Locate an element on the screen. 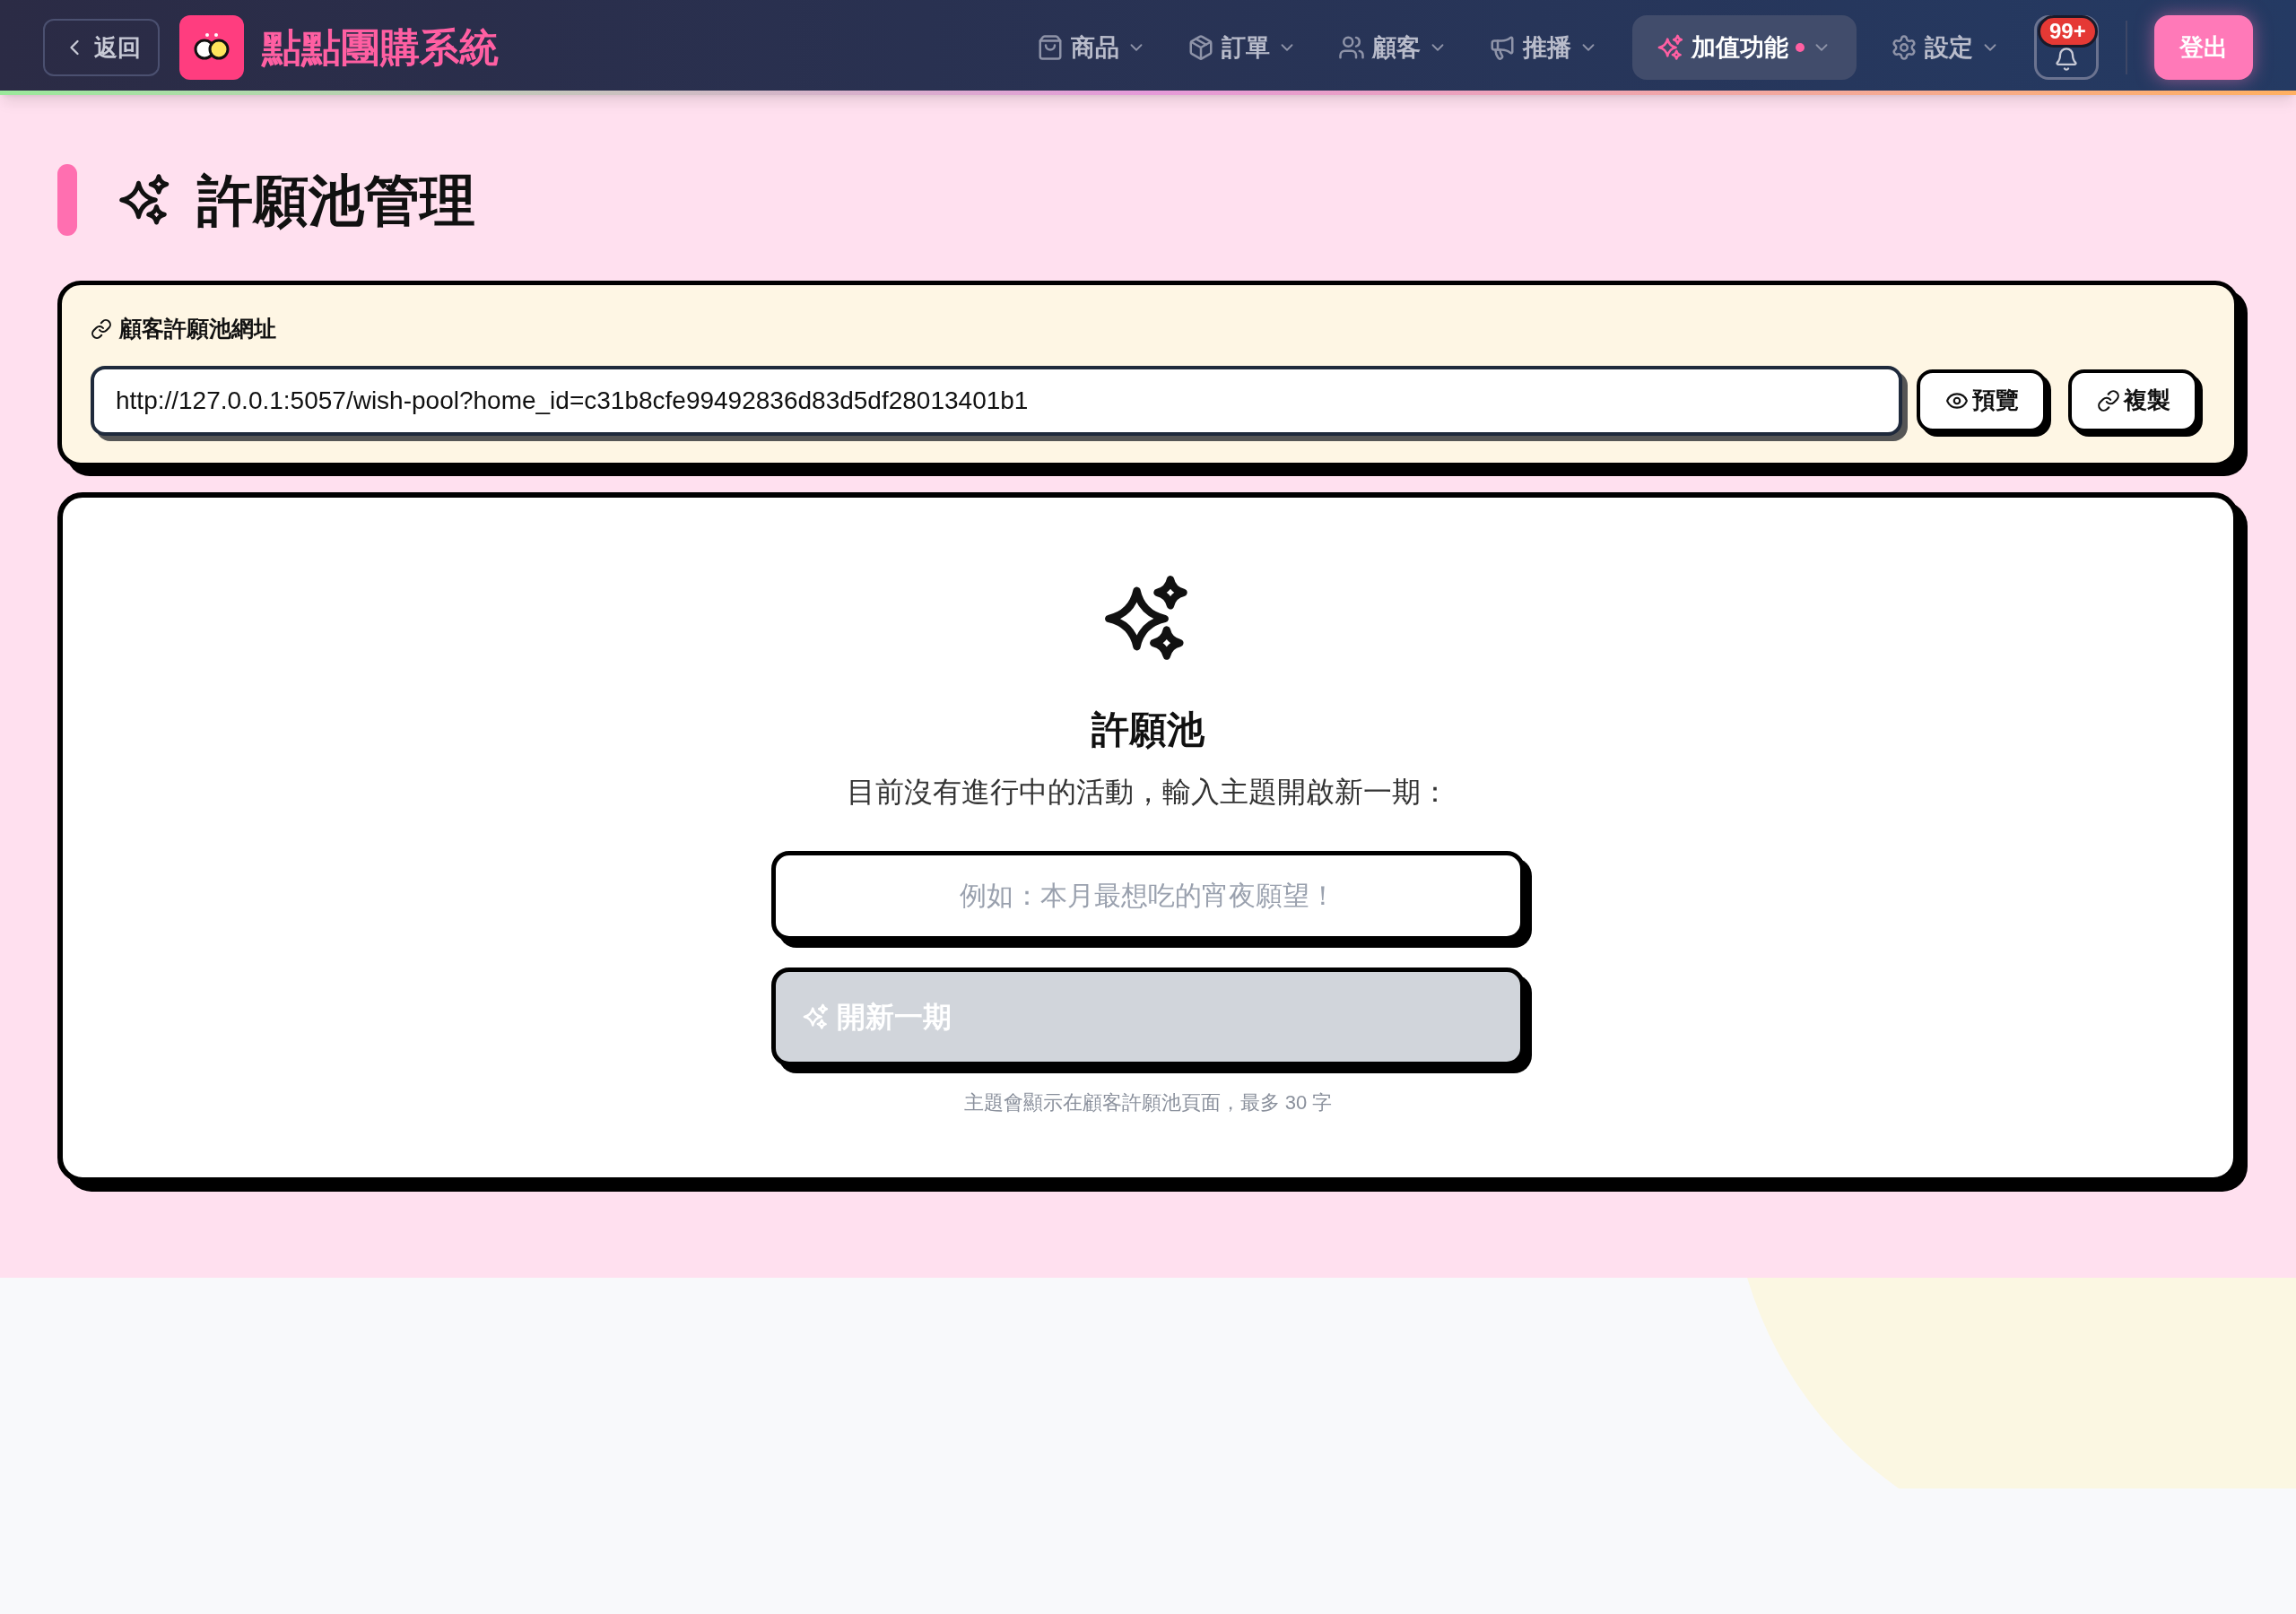 The height and width of the screenshot is (1614, 2296). app-name: 點點團購系統 is located at coordinates (380, 47).